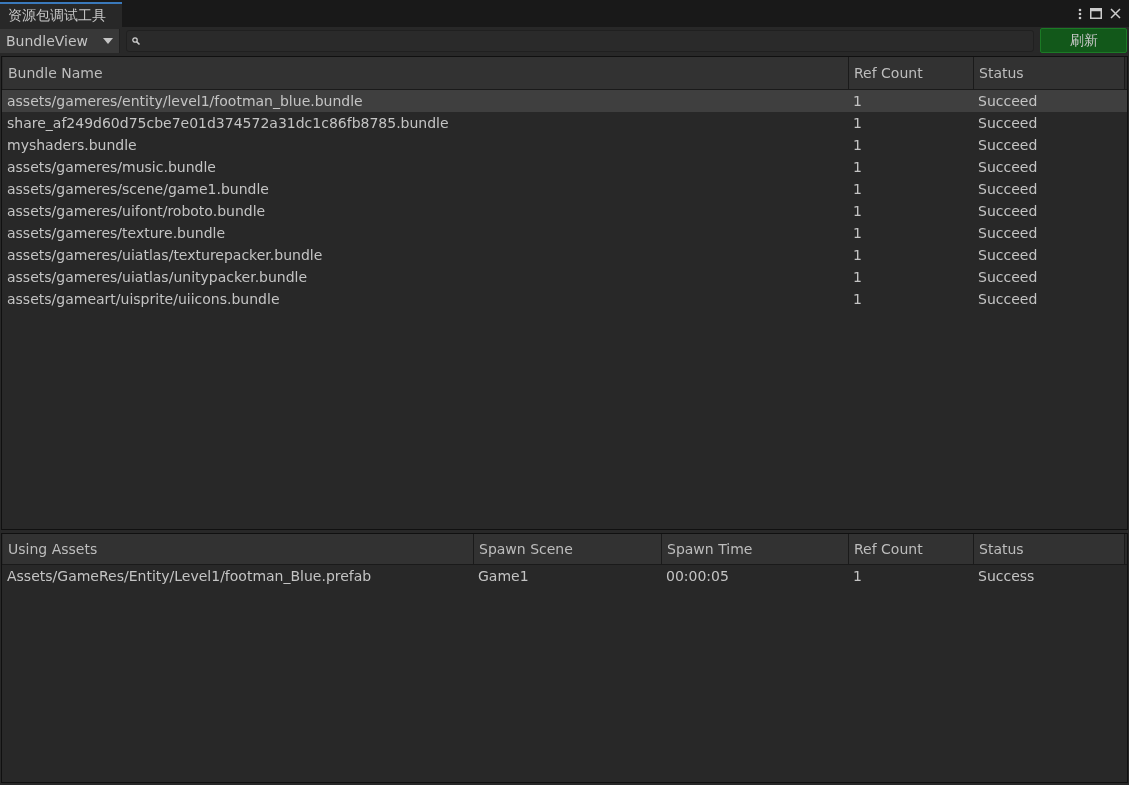 The height and width of the screenshot is (785, 1129). I want to click on table-cell-text: assets/gameres/uifont/roboto.bundle, so click(137, 211).